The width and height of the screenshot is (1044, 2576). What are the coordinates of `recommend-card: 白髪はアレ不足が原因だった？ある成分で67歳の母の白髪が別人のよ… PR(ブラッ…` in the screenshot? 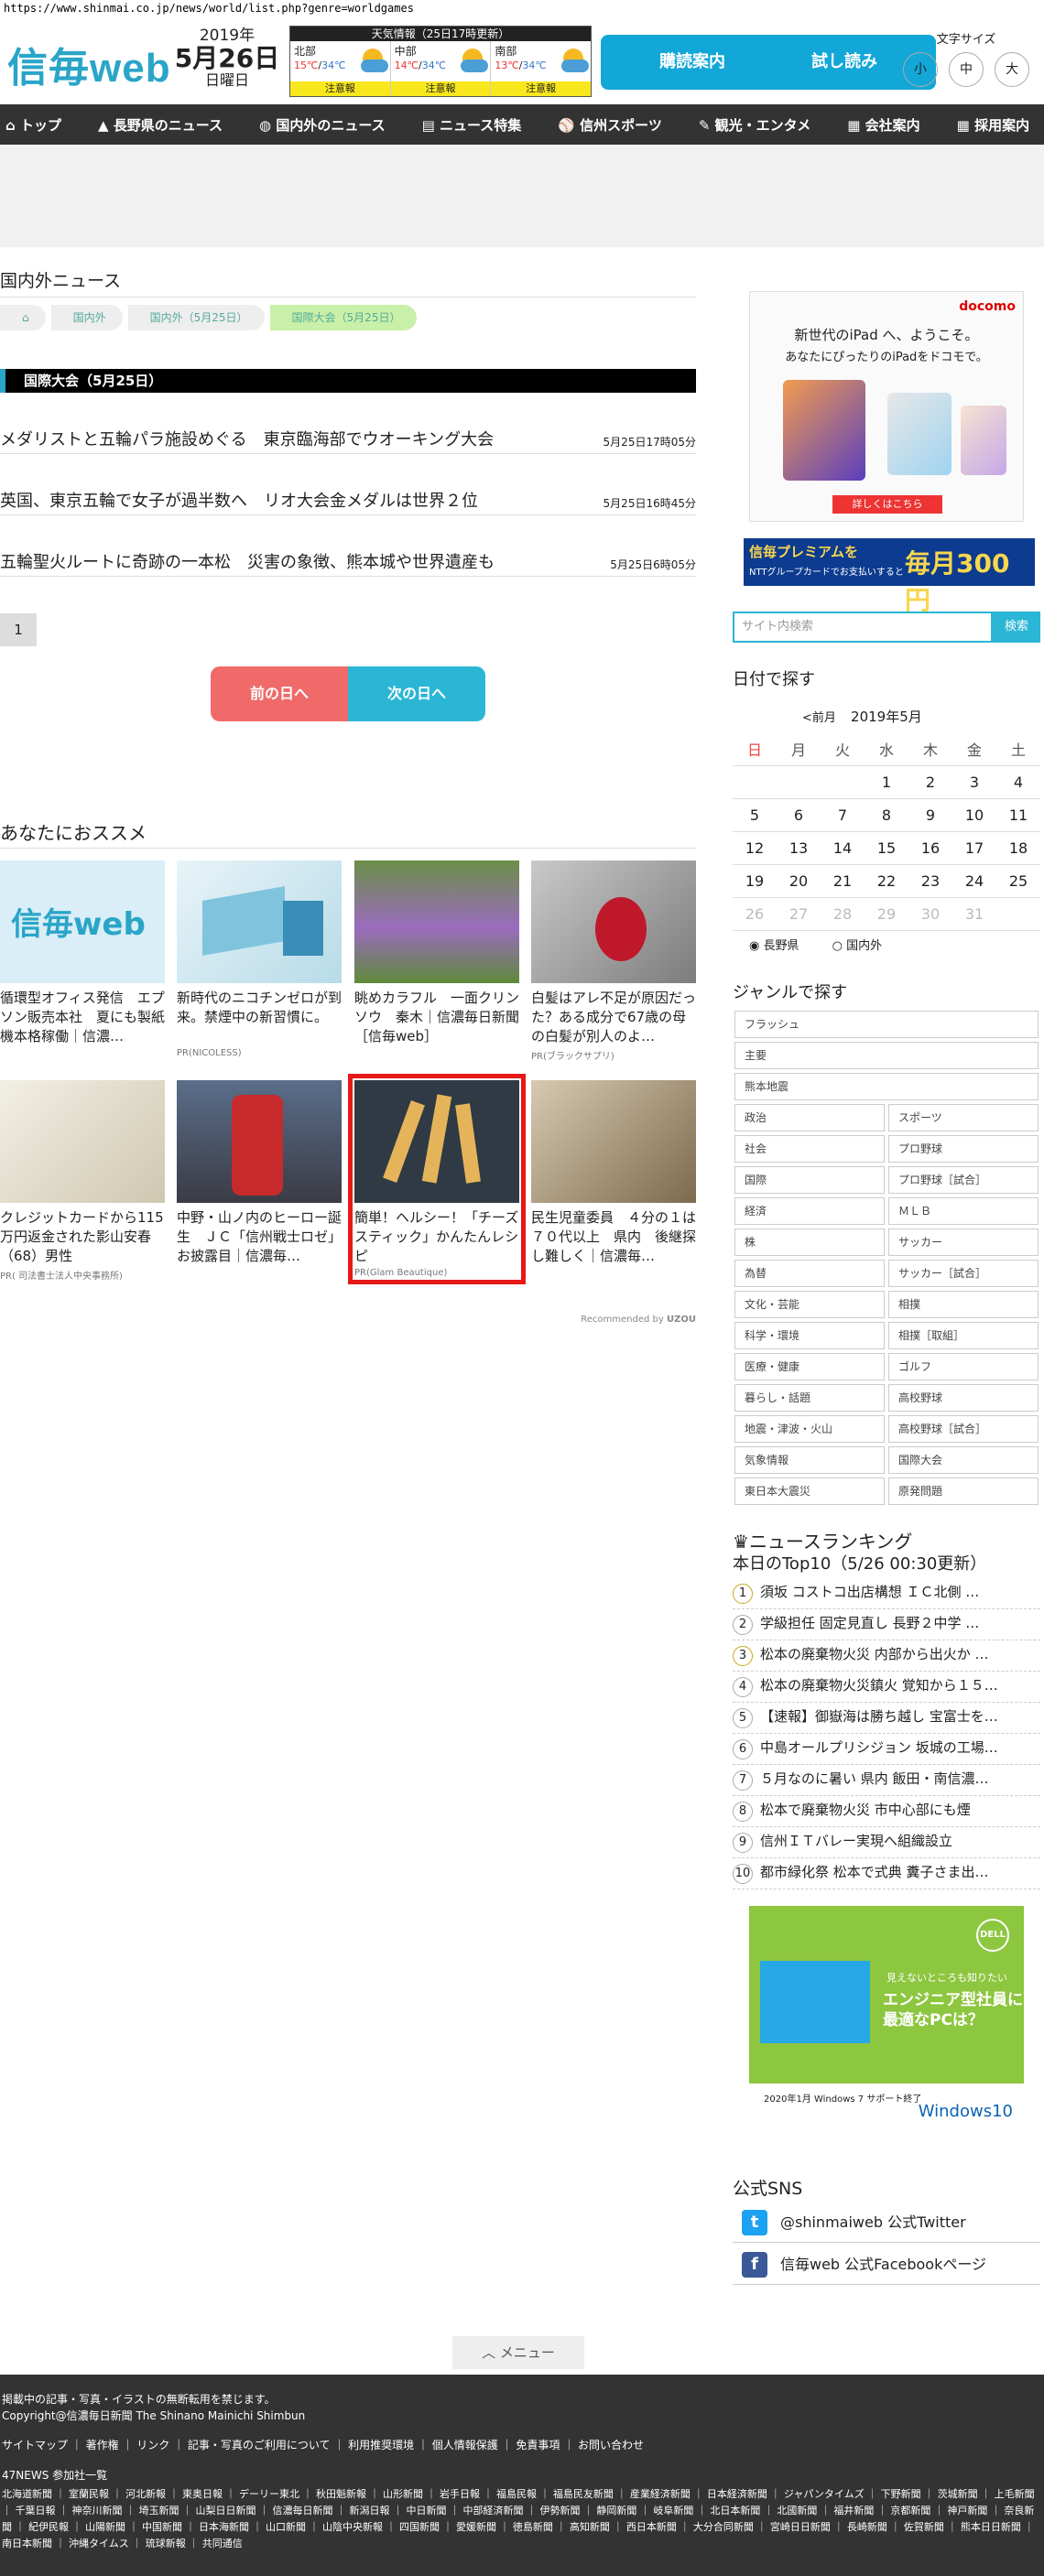 It's located at (614, 961).